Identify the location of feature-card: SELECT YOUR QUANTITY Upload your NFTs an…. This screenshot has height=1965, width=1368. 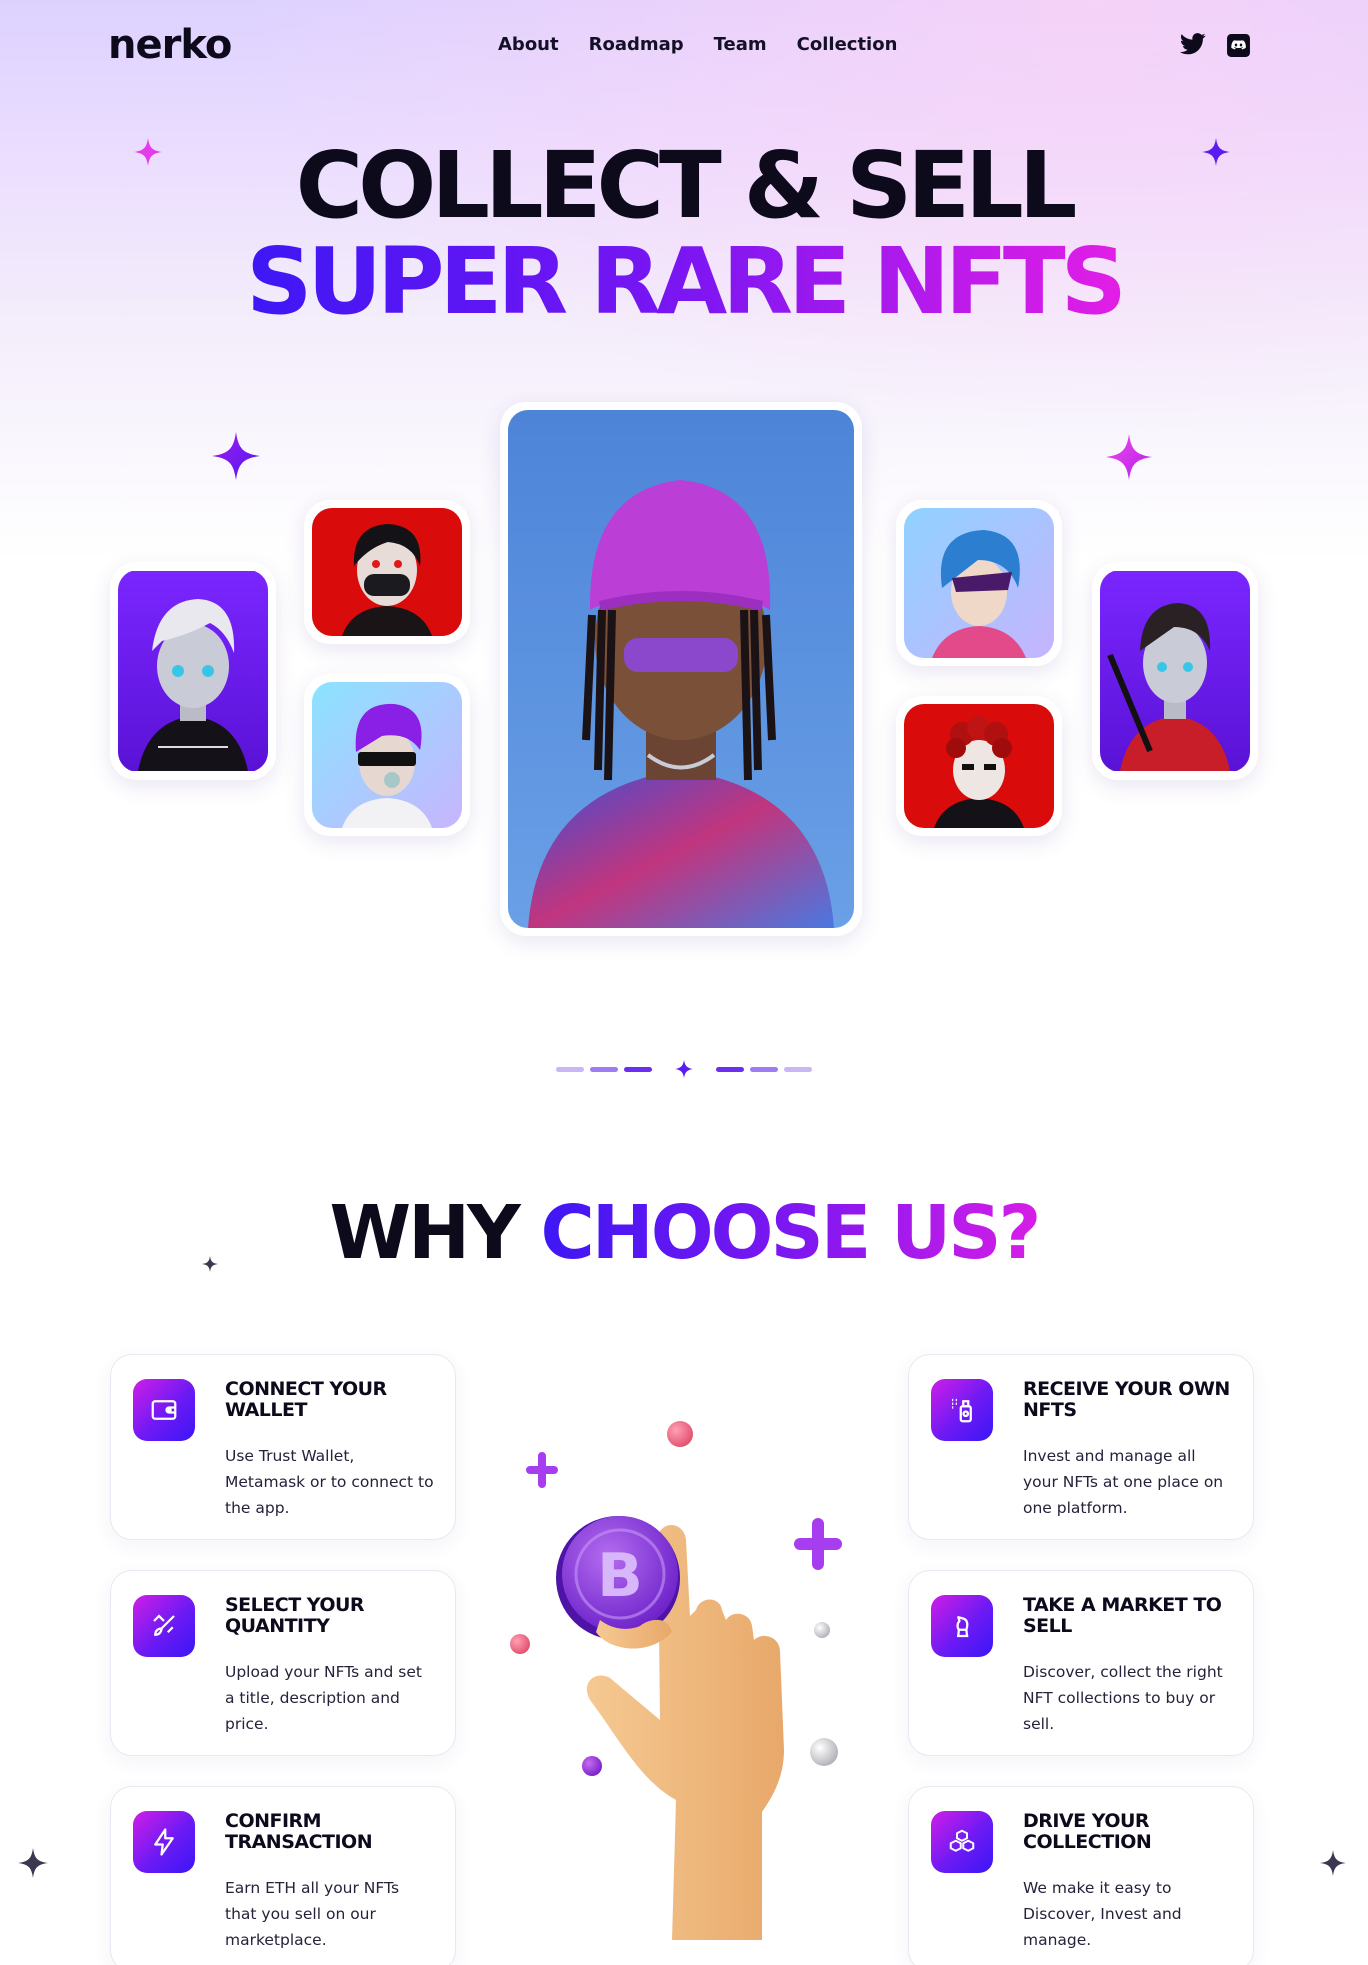
(283, 1663).